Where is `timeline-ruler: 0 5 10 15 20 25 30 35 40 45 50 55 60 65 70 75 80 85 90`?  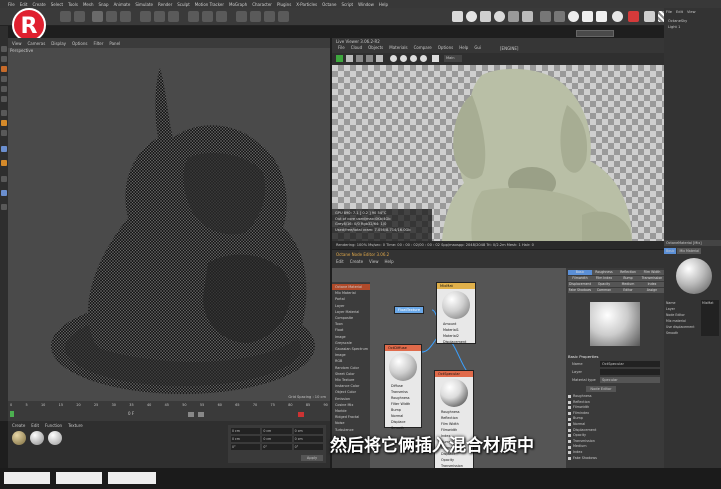 timeline-ruler: 0 5 10 15 20 25 30 35 40 45 50 55 60 65 70 75 80 85 90 is located at coordinates (169, 406).